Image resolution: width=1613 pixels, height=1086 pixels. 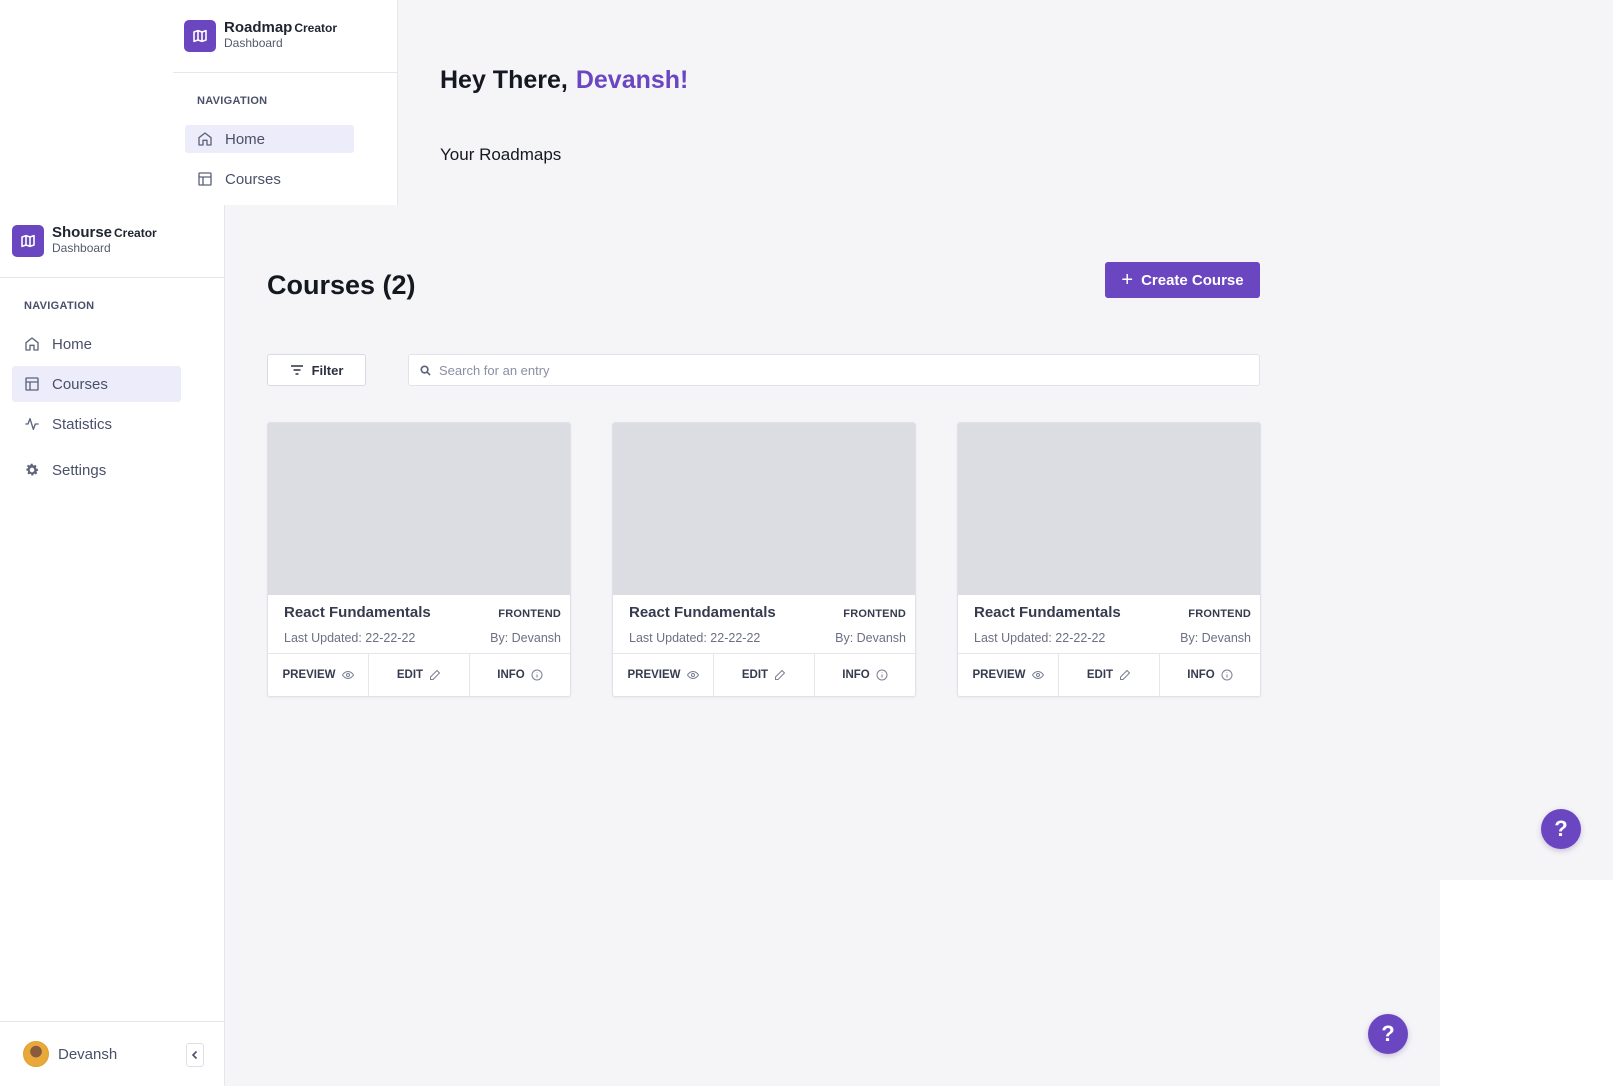 What do you see at coordinates (327, 370) in the screenshot?
I see `filter-label: Filter` at bounding box center [327, 370].